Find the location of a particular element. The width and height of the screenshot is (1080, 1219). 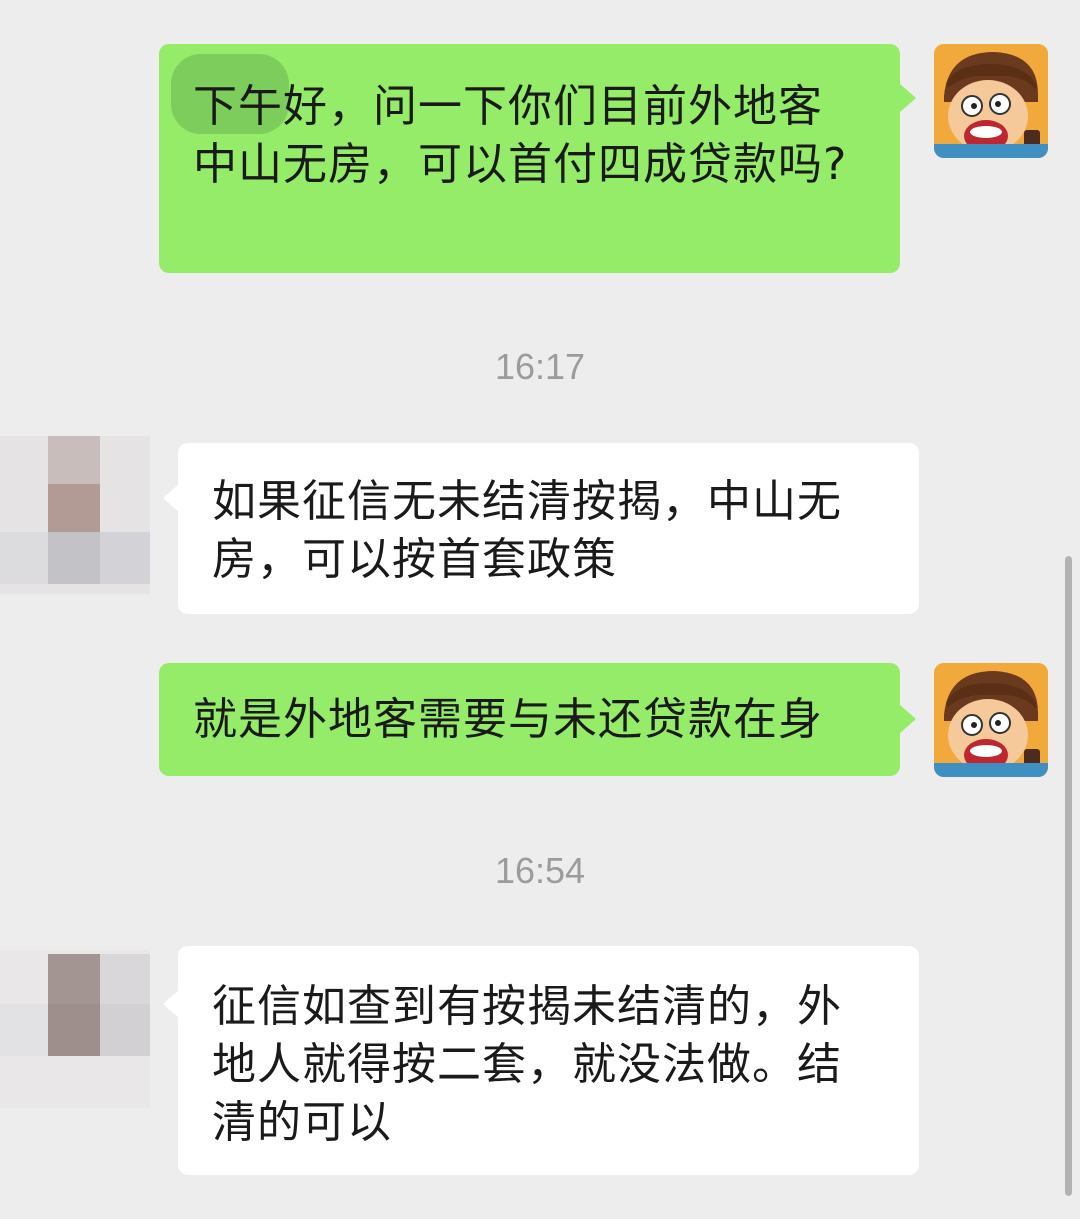

message-text: 下午好，问一下你们目前外地客中山无房，可以首付四成贷款吗? is located at coordinates (520, 135).